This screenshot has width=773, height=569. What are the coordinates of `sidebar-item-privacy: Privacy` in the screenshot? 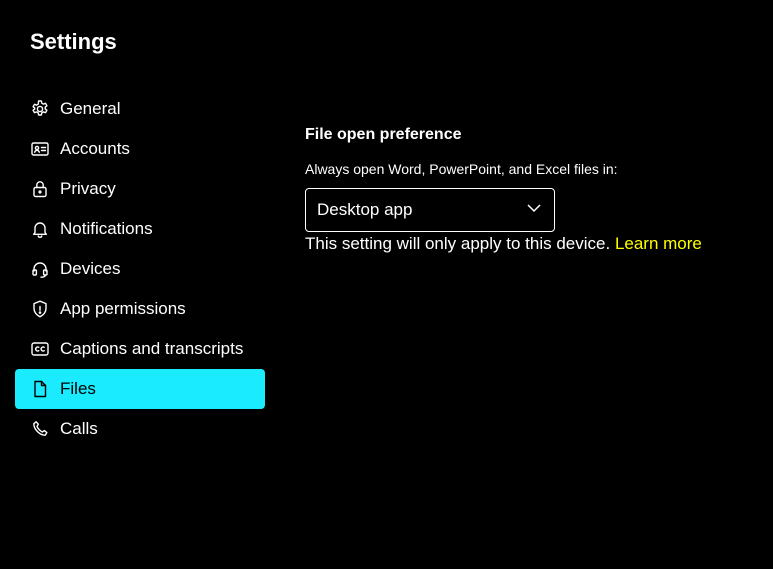 It's located at (140, 189).